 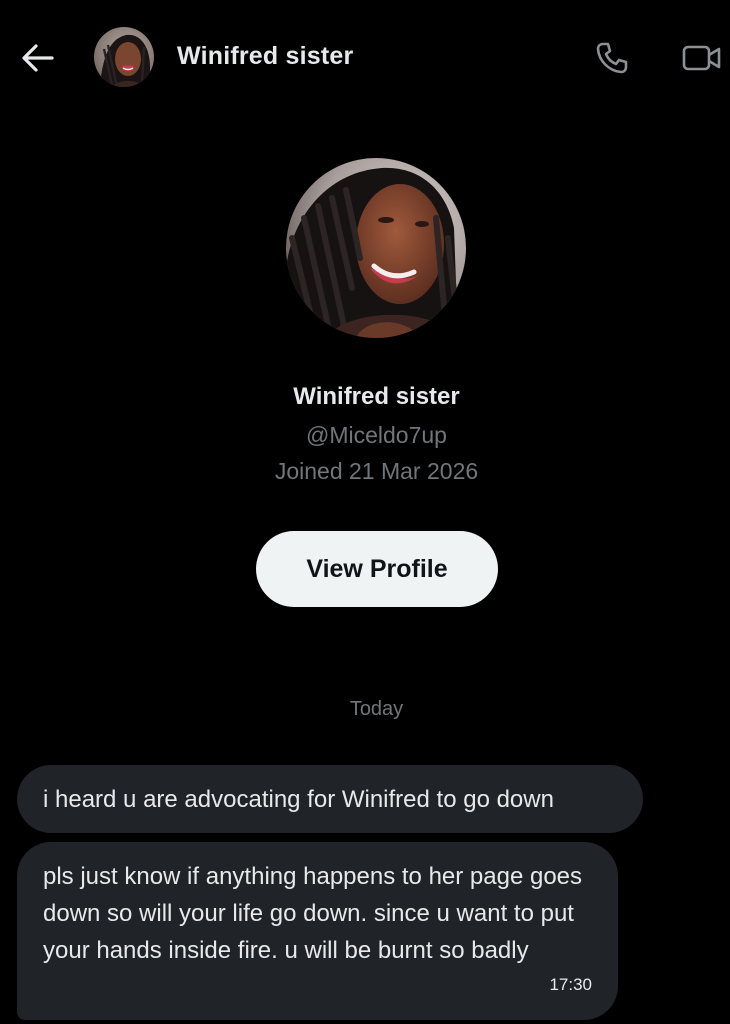 What do you see at coordinates (377, 569) in the screenshot?
I see `view-profile-button: View Profile` at bounding box center [377, 569].